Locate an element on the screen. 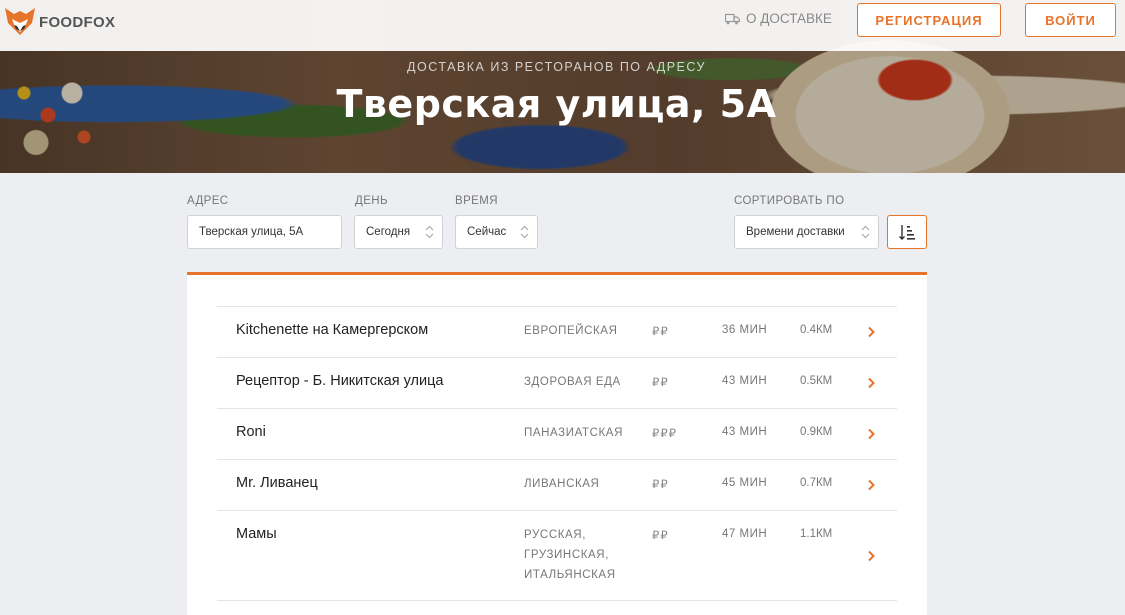 This screenshot has width=1125, height=615. sort-label: СОРТИРОВАТЬ ПО is located at coordinates (789, 201).